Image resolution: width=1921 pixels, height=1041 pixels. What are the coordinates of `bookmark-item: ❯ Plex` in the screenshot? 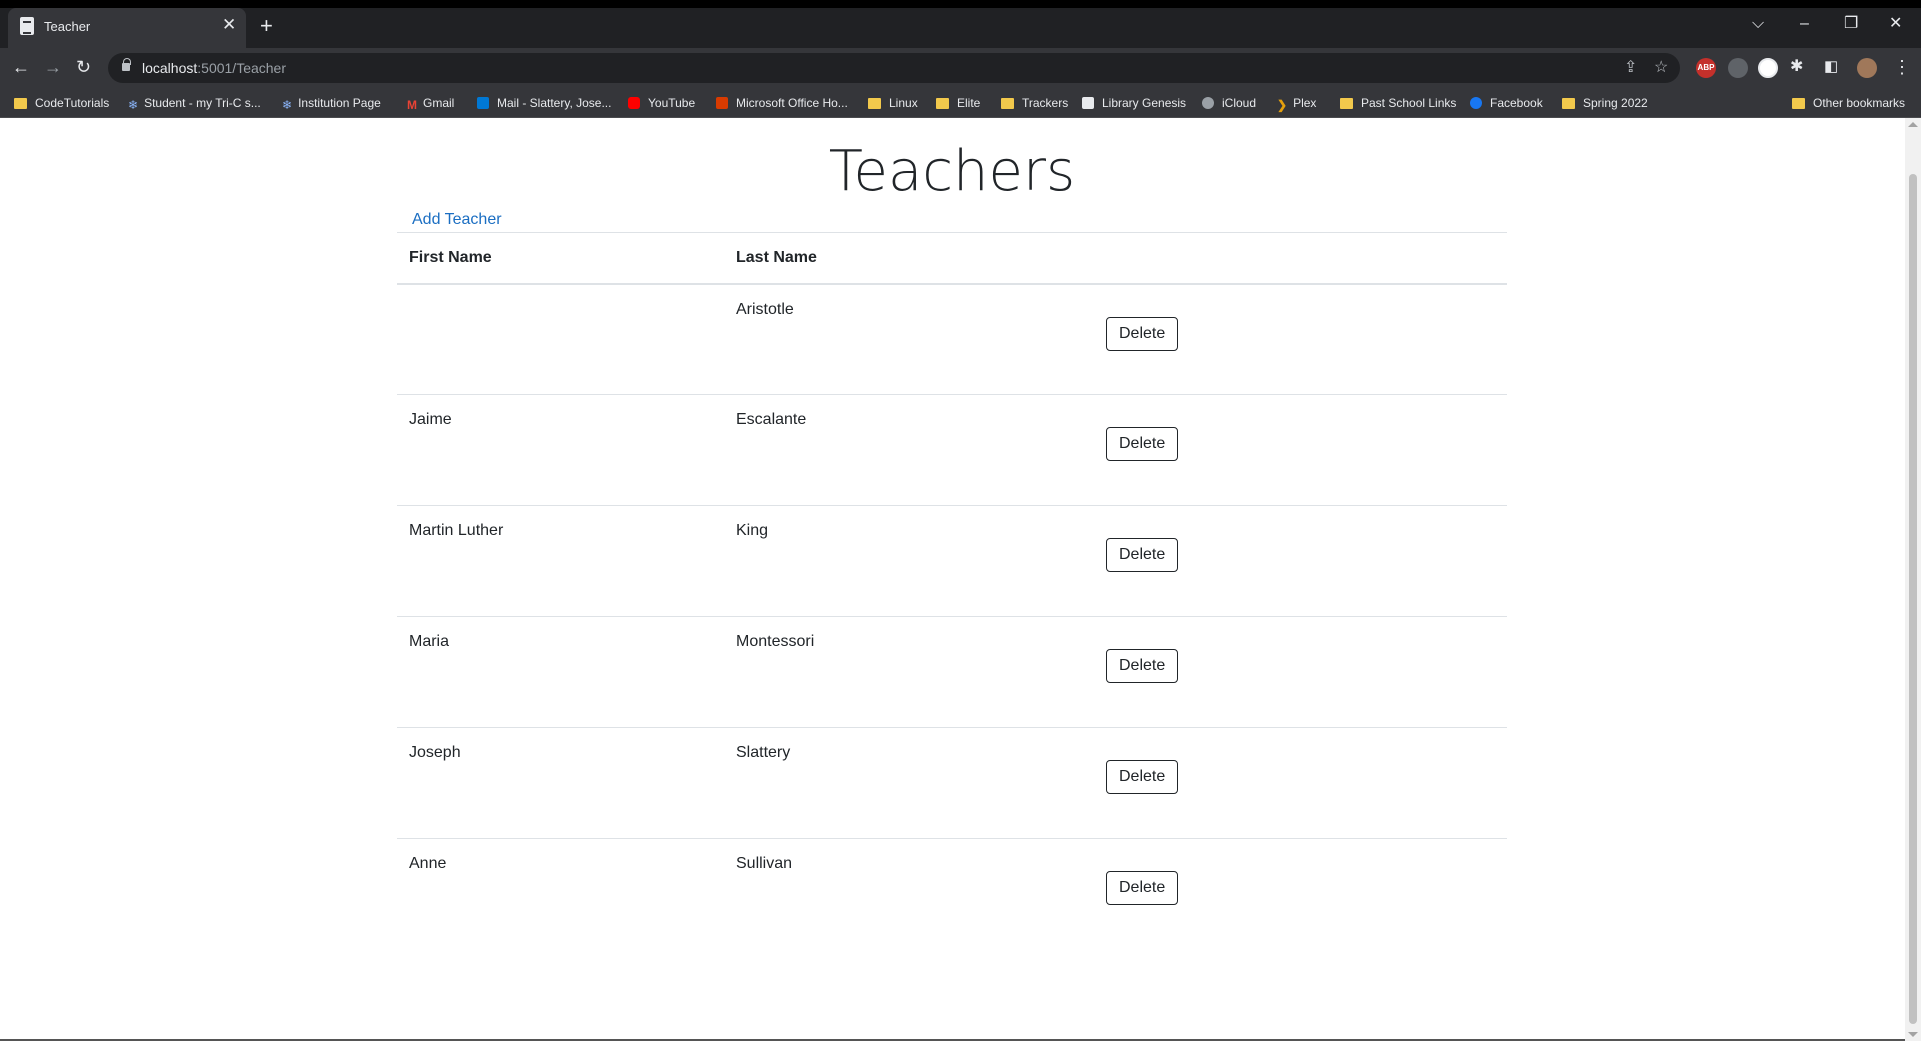 It's located at (1296, 104).